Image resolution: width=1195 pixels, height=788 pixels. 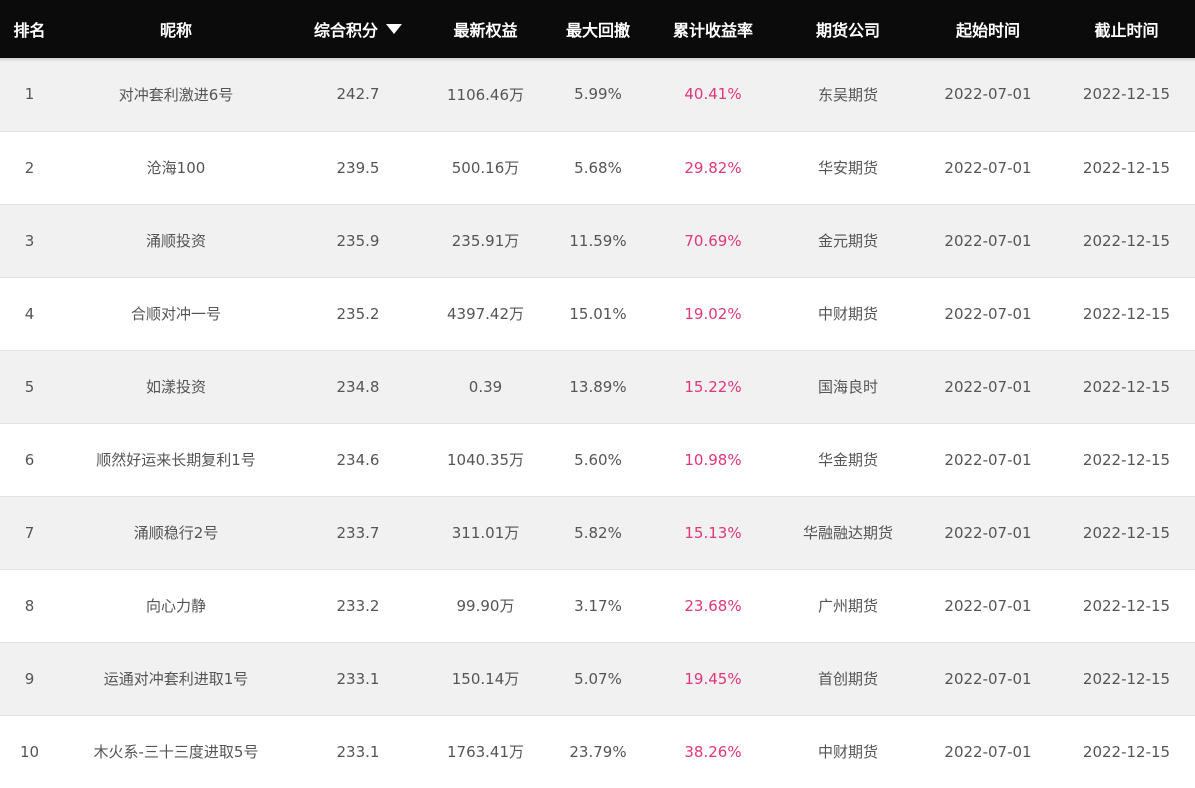 What do you see at coordinates (29, 386) in the screenshot?
I see `rank-cell: 5` at bounding box center [29, 386].